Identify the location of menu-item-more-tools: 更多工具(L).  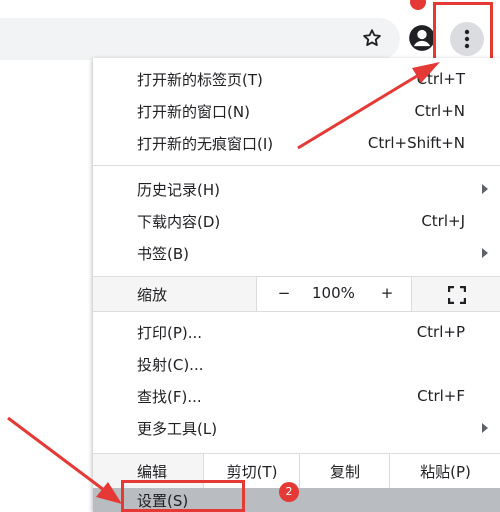
(296, 428).